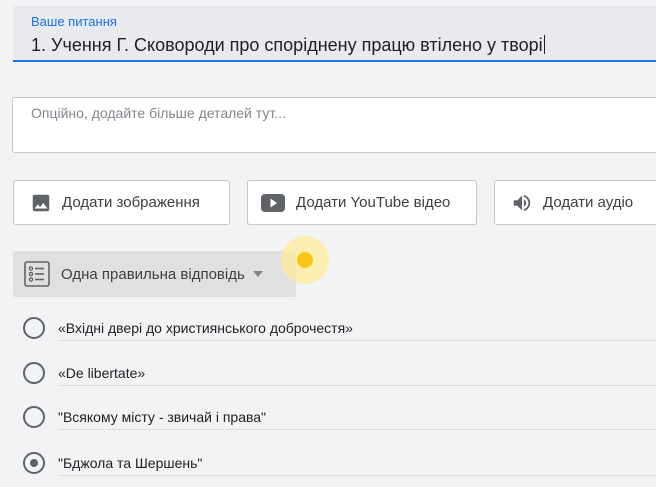  What do you see at coordinates (131, 202) in the screenshot?
I see `add-image-label: Додати зображення` at bounding box center [131, 202].